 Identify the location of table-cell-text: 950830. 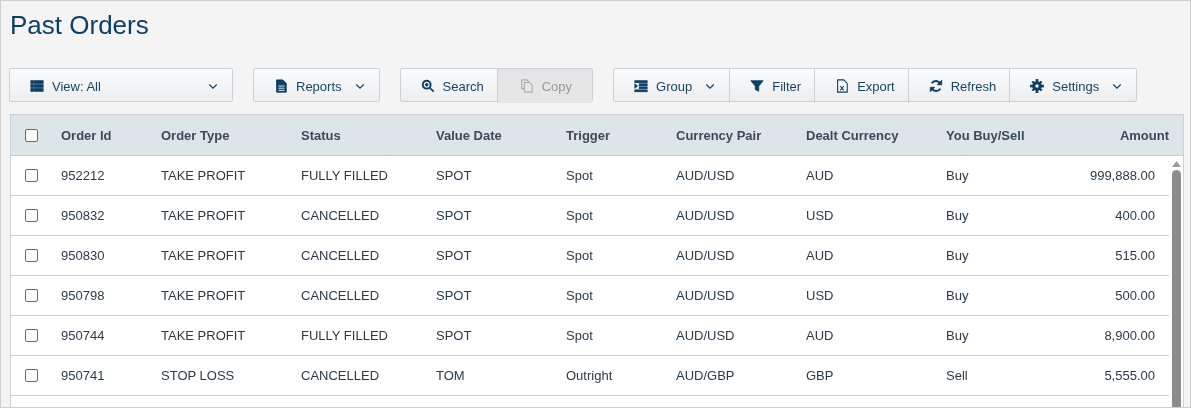
(83, 255).